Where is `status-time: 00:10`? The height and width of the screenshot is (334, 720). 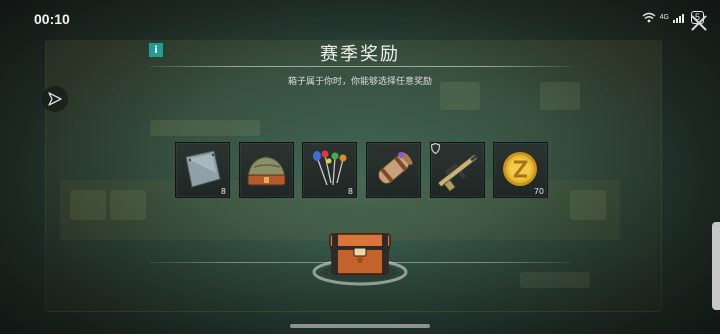
status-time: 00:10 is located at coordinates (52, 19).